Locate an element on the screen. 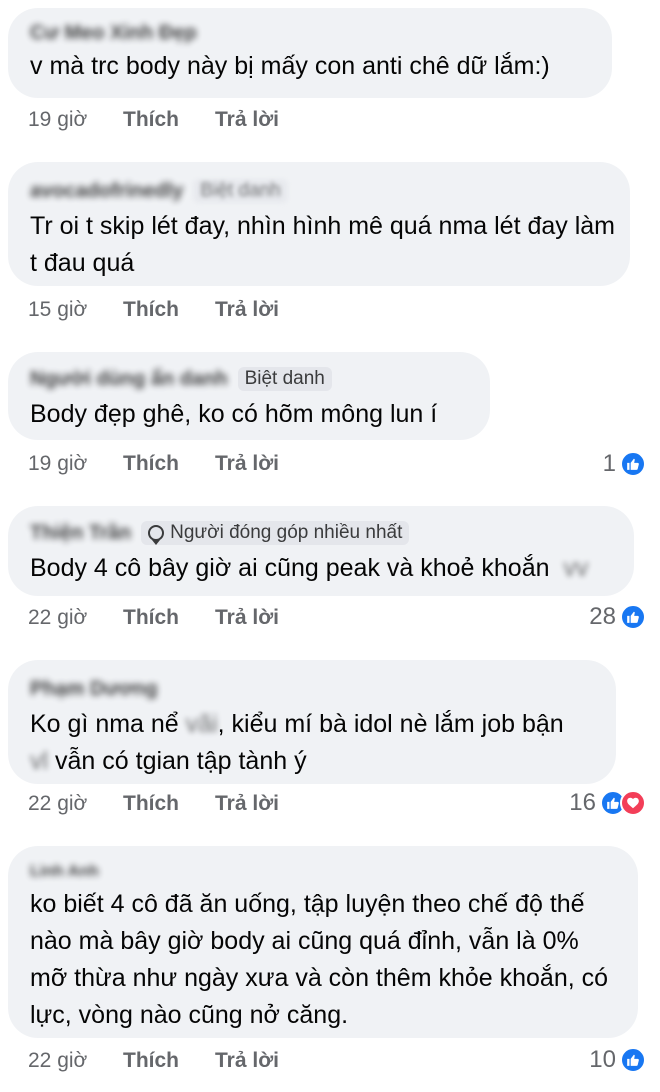  blurred-word: vl is located at coordinates (39, 761).